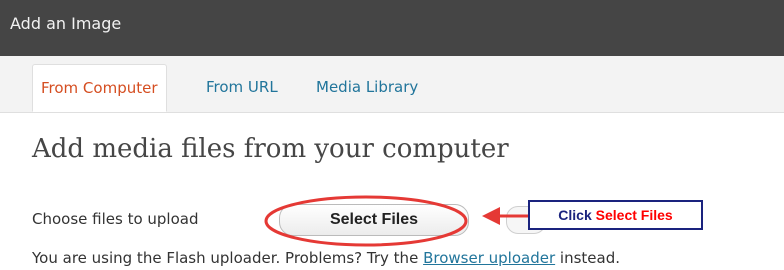 This screenshot has width=784, height=270. I want to click on callout-highlight: Select Files, so click(634, 215).